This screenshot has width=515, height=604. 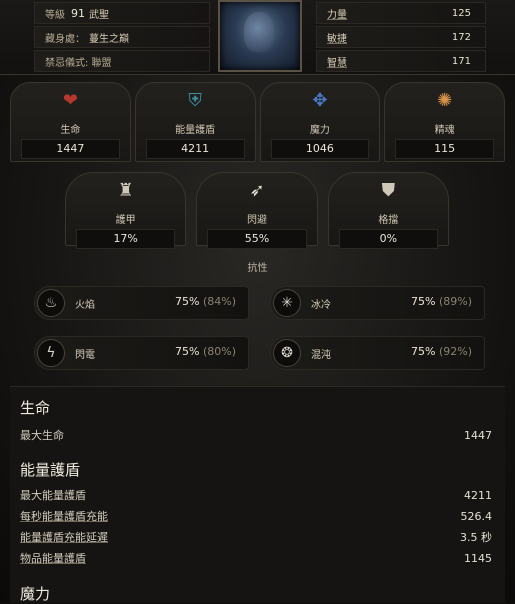 What do you see at coordinates (401, 13) in the screenshot?
I see `attribute-strength: 力量 125` at bounding box center [401, 13].